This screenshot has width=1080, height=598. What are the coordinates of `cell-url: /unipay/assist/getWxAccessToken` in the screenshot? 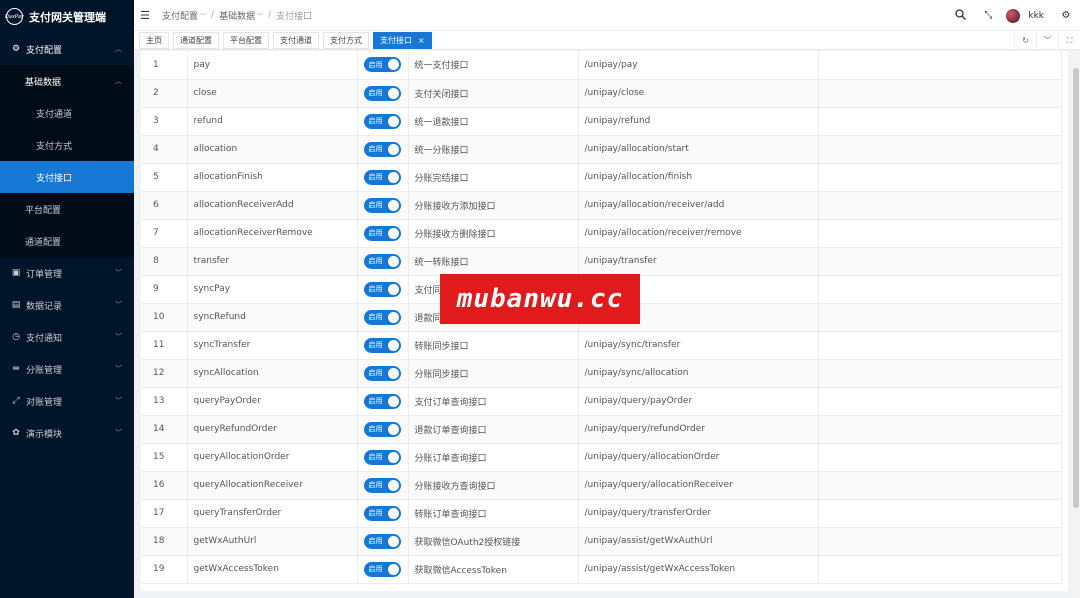 It's located at (698, 569).